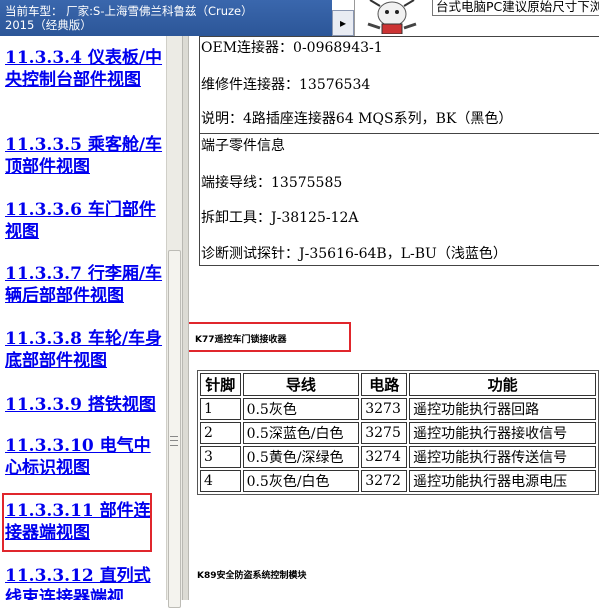  What do you see at coordinates (84, 522) in the screenshot?
I see `sidebar-item-11-3-3-11: 11.3.3.11 部件连接器端视图` at bounding box center [84, 522].